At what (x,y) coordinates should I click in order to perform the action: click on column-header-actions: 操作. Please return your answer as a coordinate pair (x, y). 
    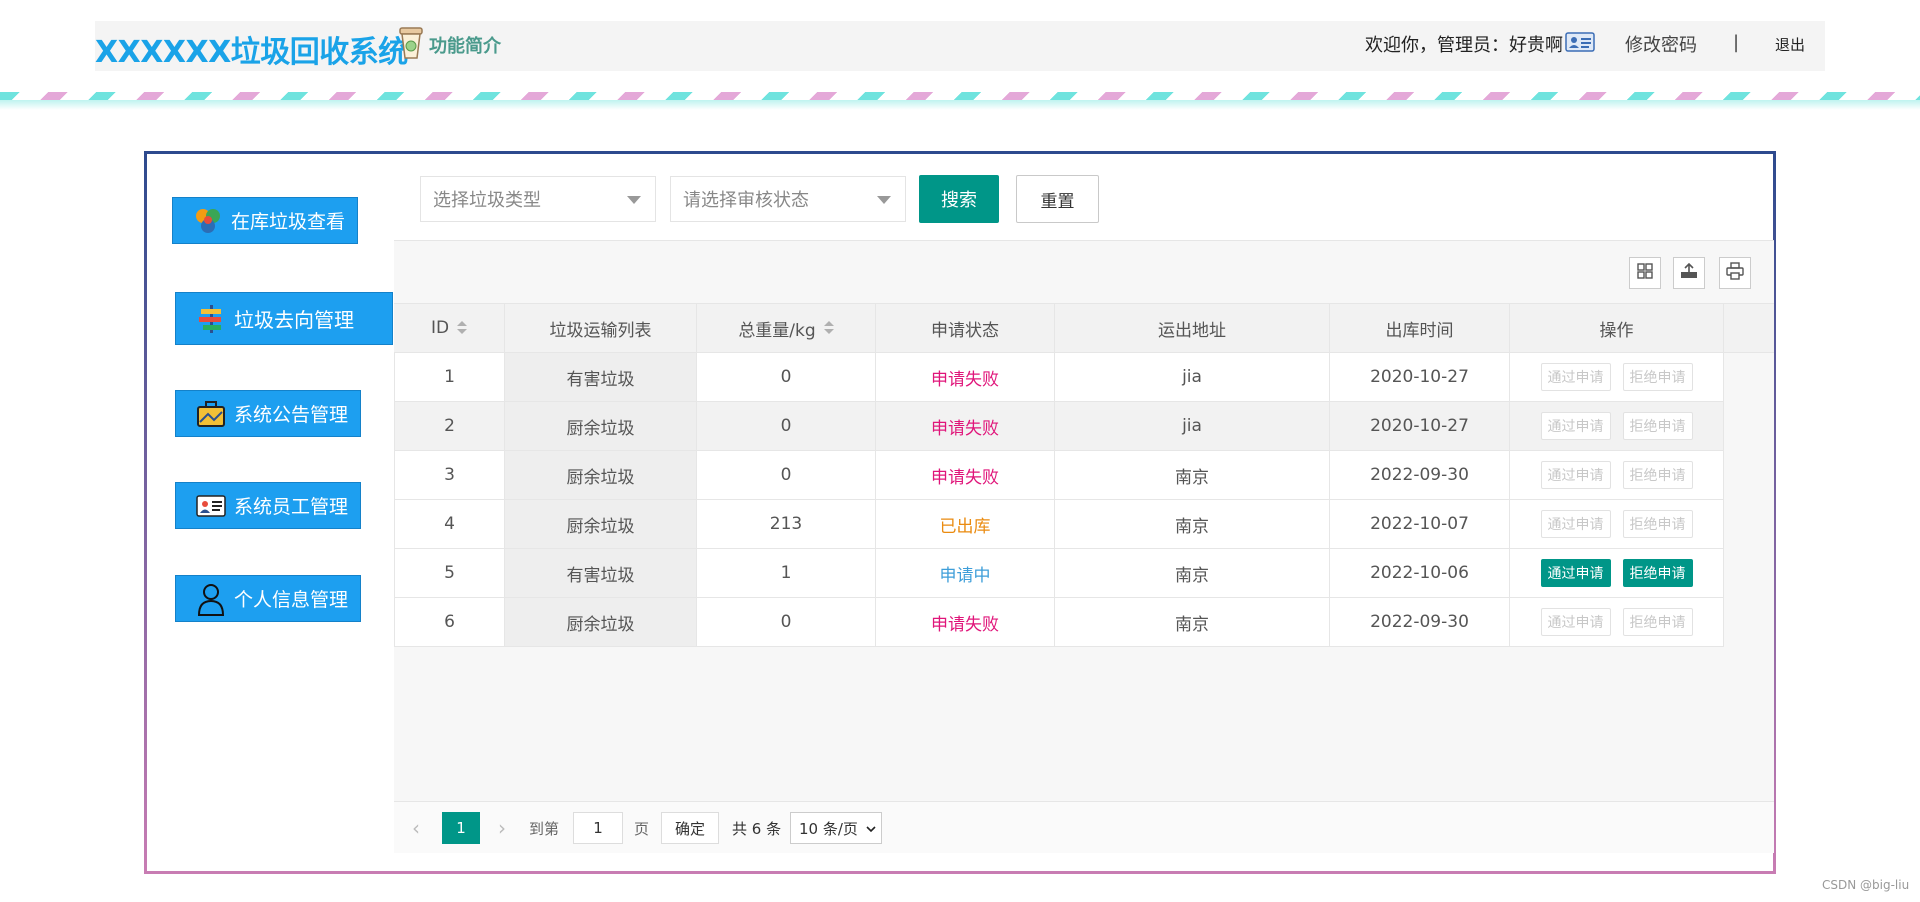
    Looking at the image, I should click on (1617, 328).